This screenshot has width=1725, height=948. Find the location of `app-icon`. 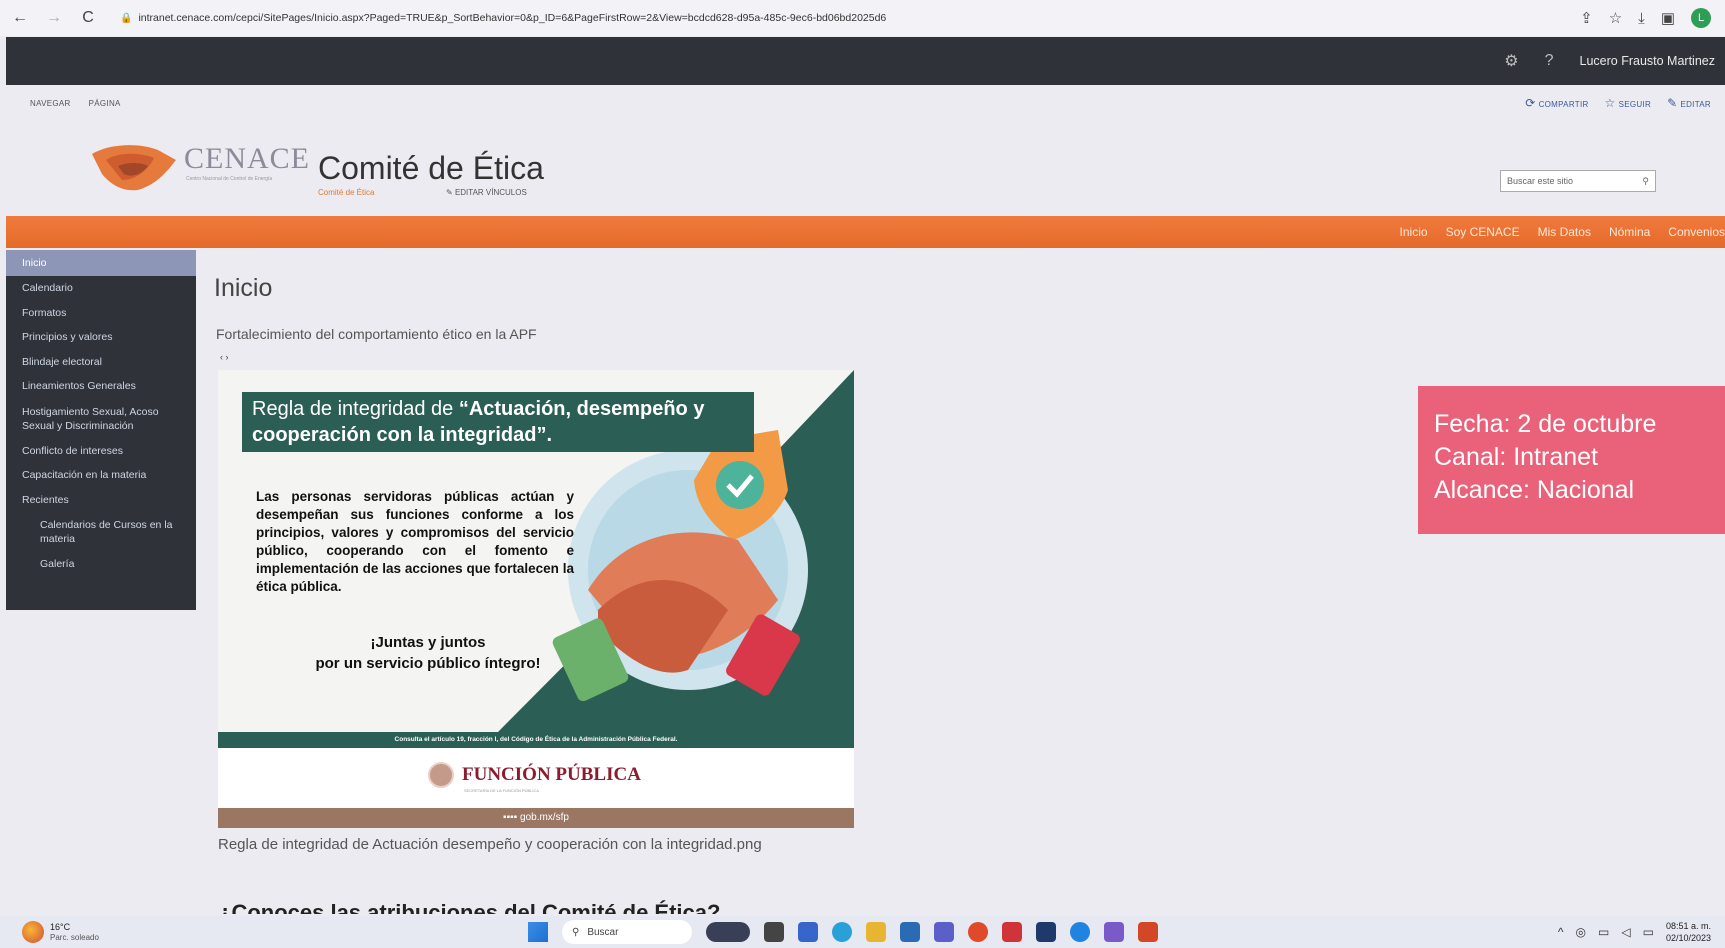

app-icon is located at coordinates (1080, 932).